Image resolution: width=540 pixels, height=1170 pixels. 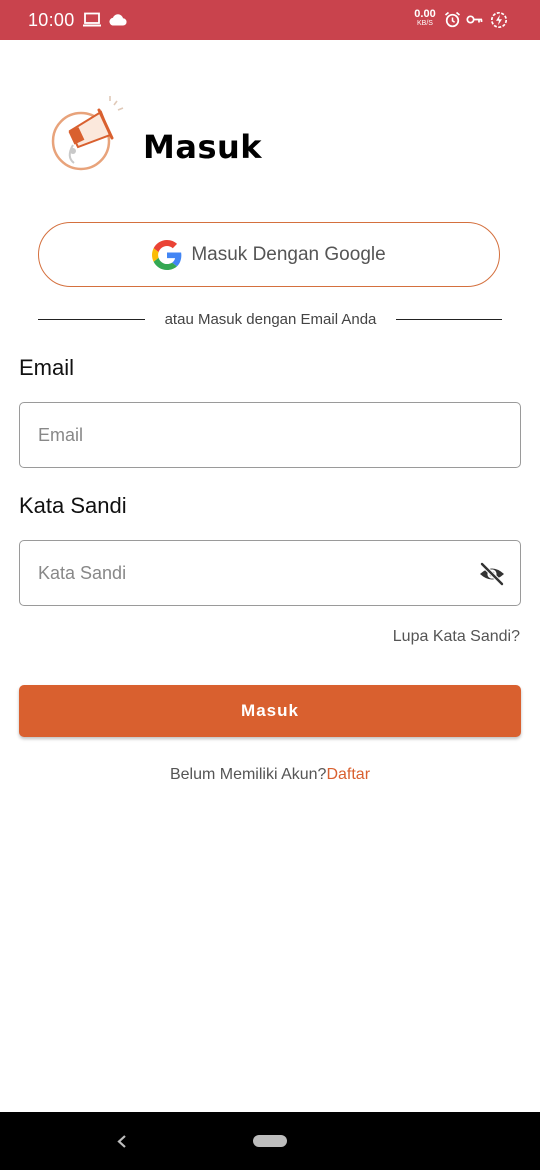 I want to click on divider-line-right, so click(x=449, y=319).